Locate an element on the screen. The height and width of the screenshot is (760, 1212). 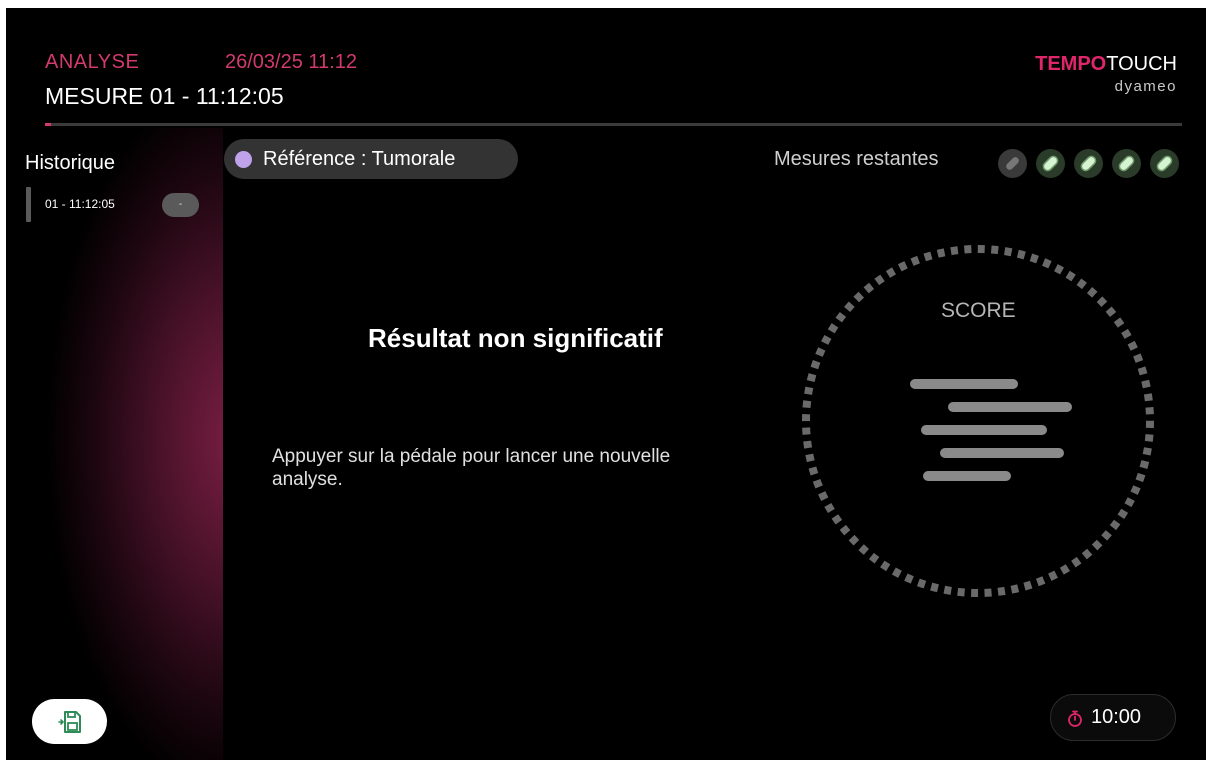
stopwatch-icon is located at coordinates (1075, 718).